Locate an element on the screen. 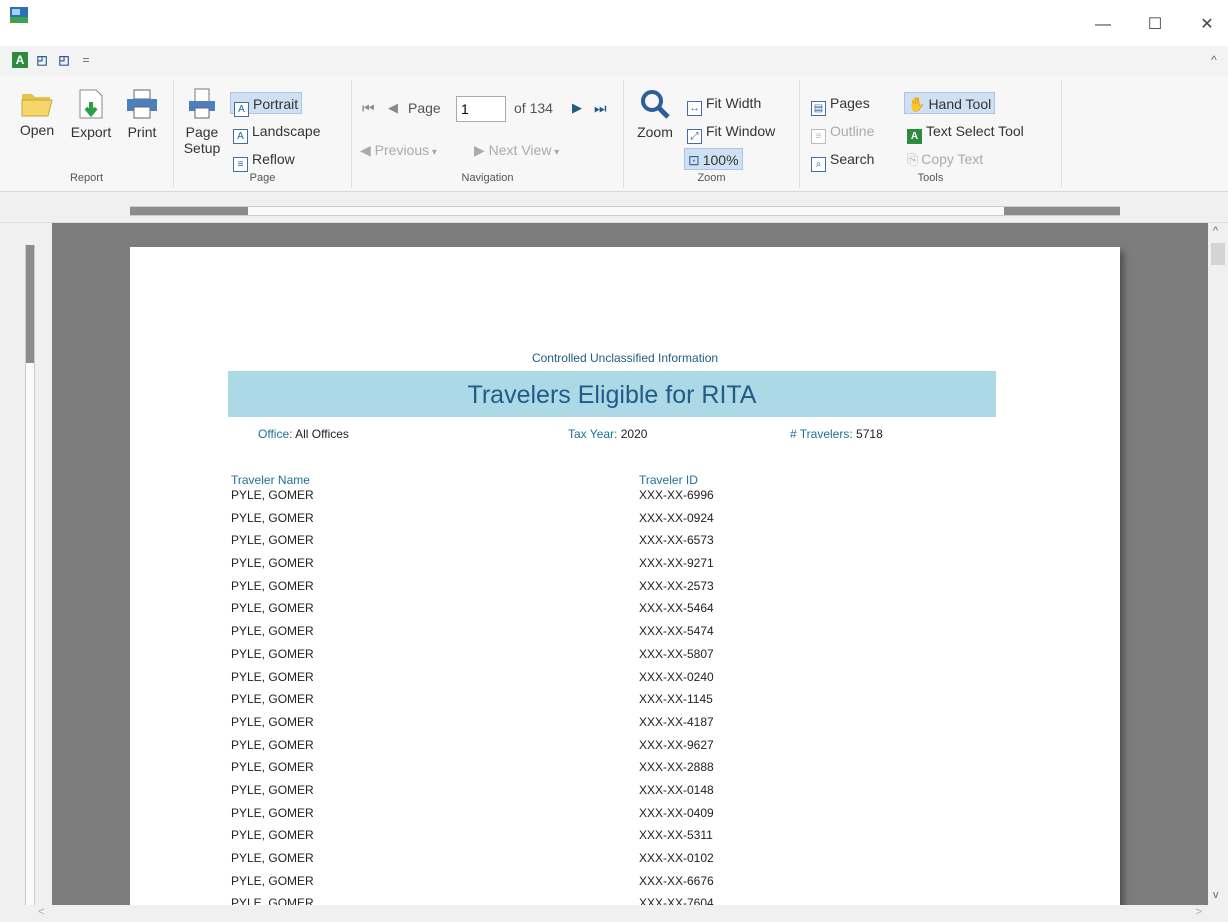 The height and width of the screenshot is (922, 1228). close-button: ✕ is located at coordinates (1207, 25).